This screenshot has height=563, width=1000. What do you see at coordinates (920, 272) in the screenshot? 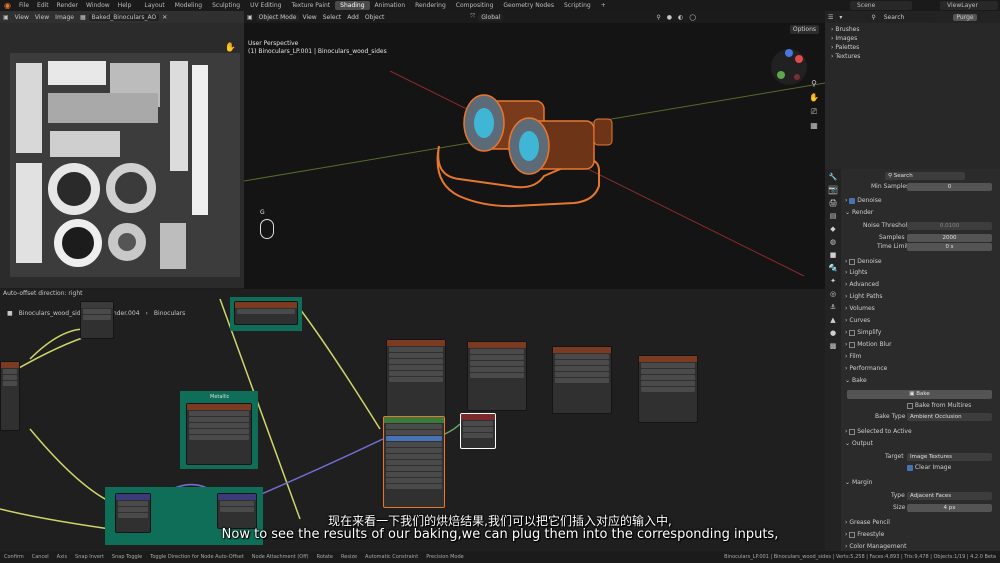
I see `lights-subpanel: › Lights` at bounding box center [920, 272].